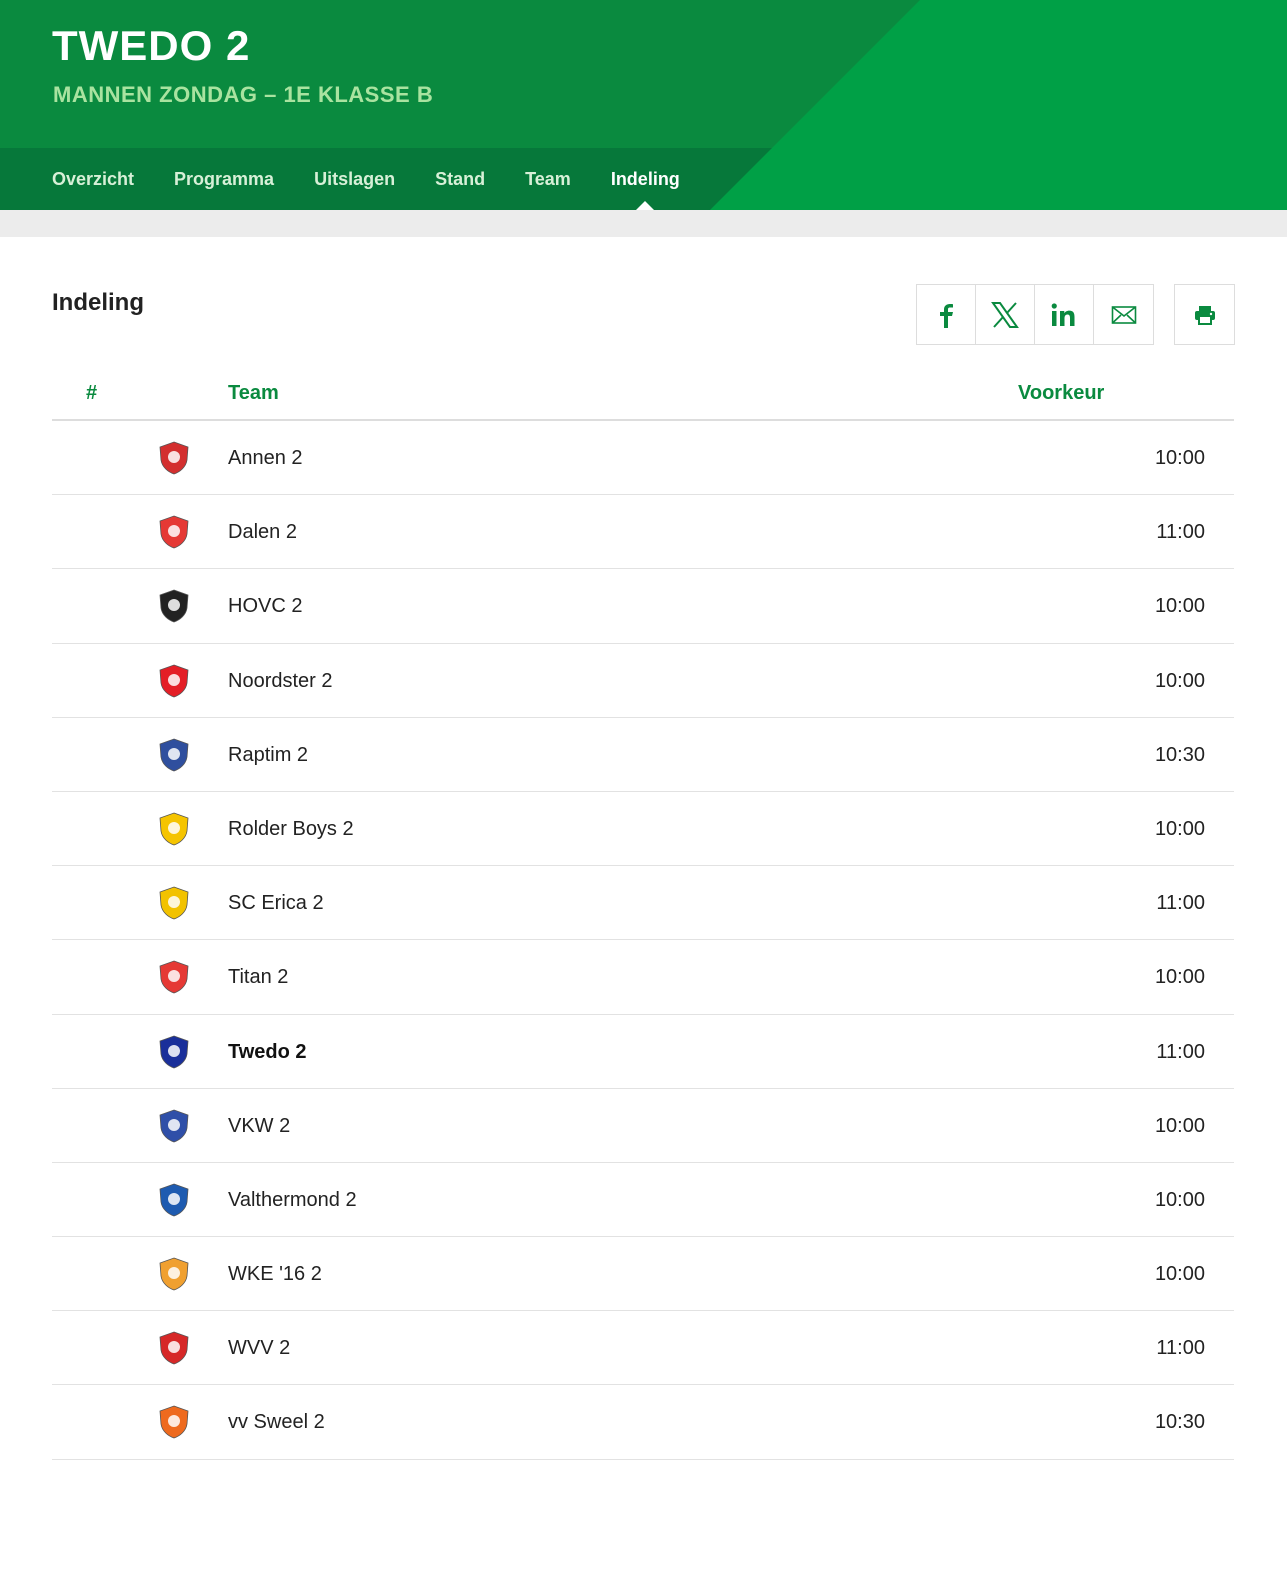 This screenshot has height=1570, width=1287. Describe the element at coordinates (643, 1422) in the screenshot. I see `table-row: vv Sweel 2 10:30` at that location.